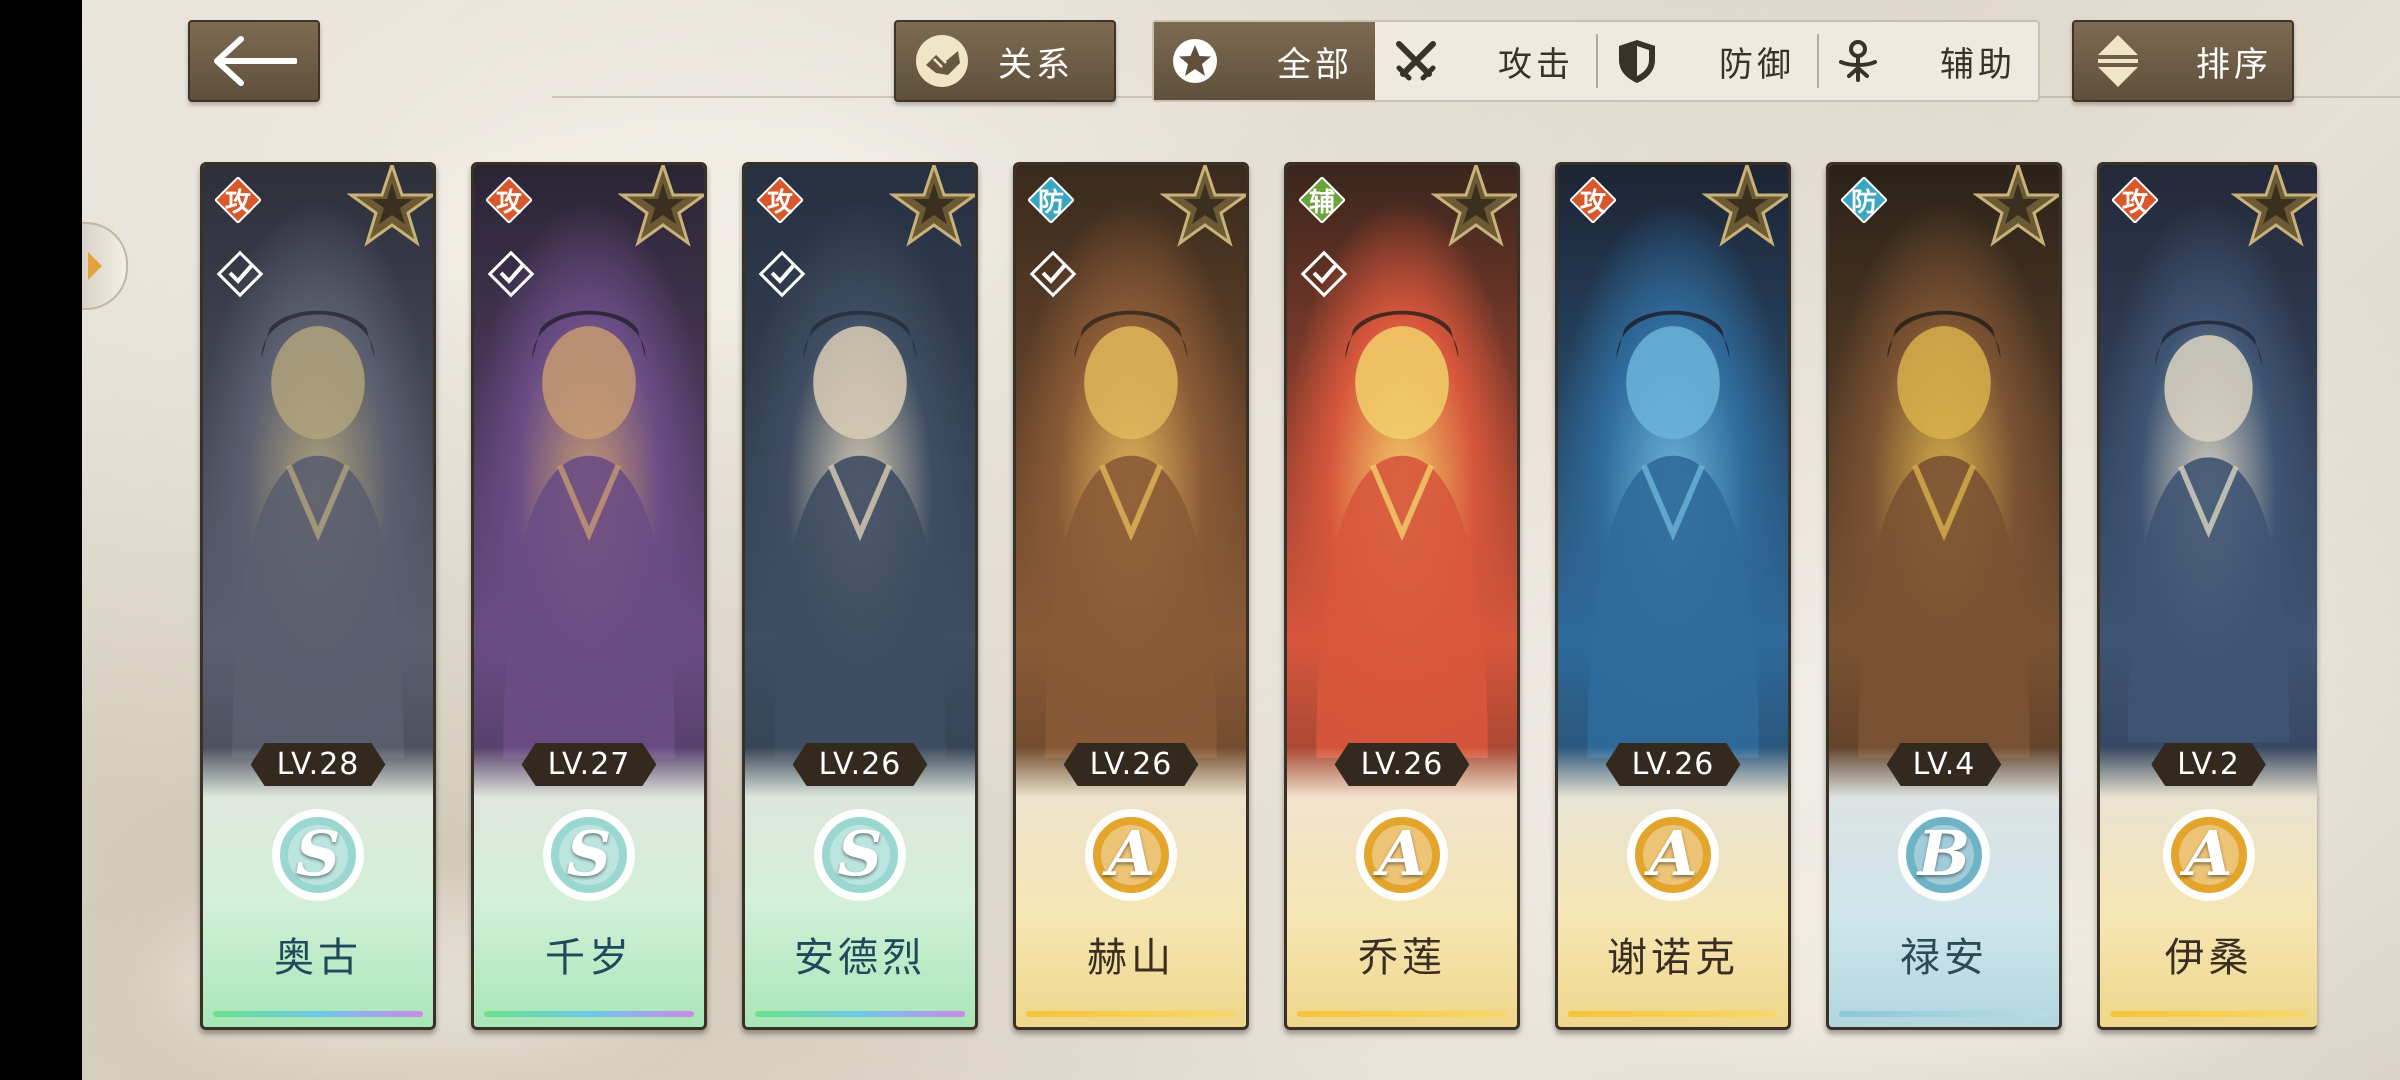 The height and width of the screenshot is (1080, 2400). I want to click on role-filter-tabs: 全部 攻击 防御 辅助, so click(1596, 61).